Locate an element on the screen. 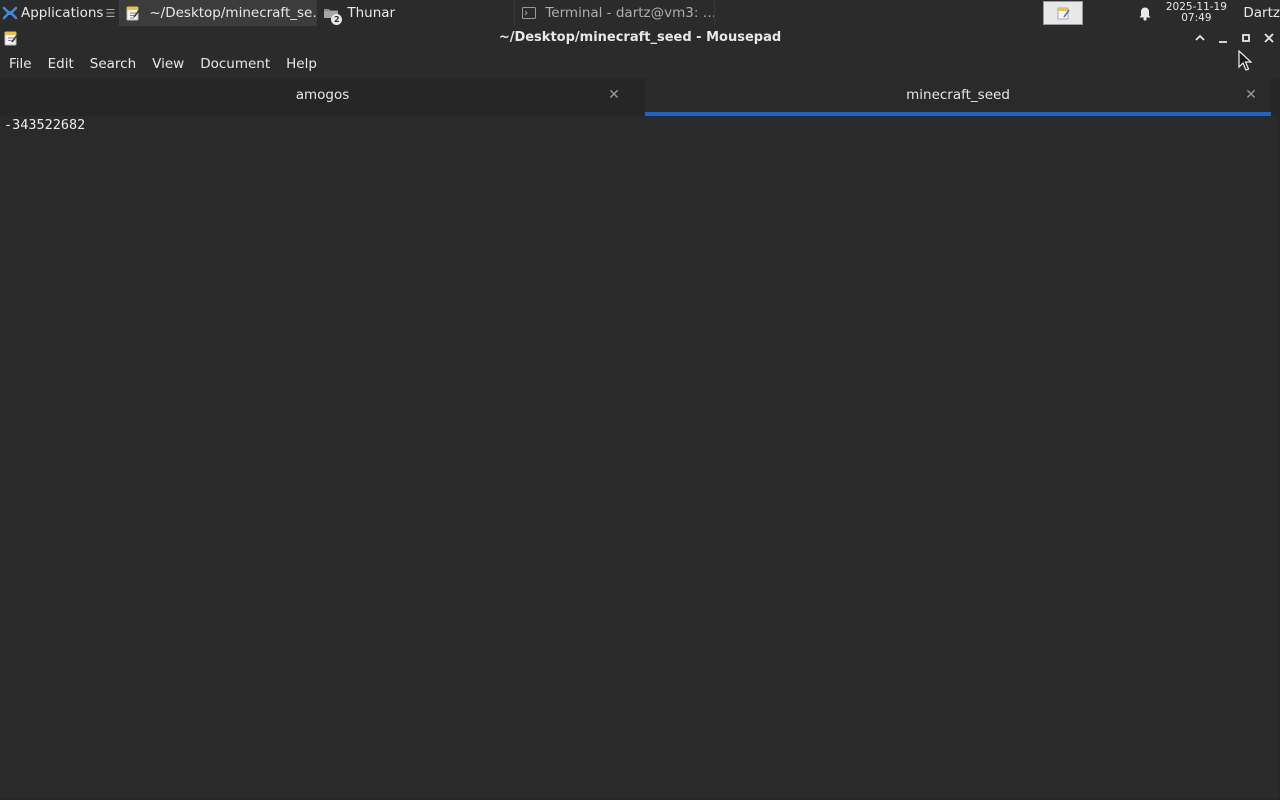  taskbar-item-thunar: 2 Thunar is located at coordinates (416, 13).